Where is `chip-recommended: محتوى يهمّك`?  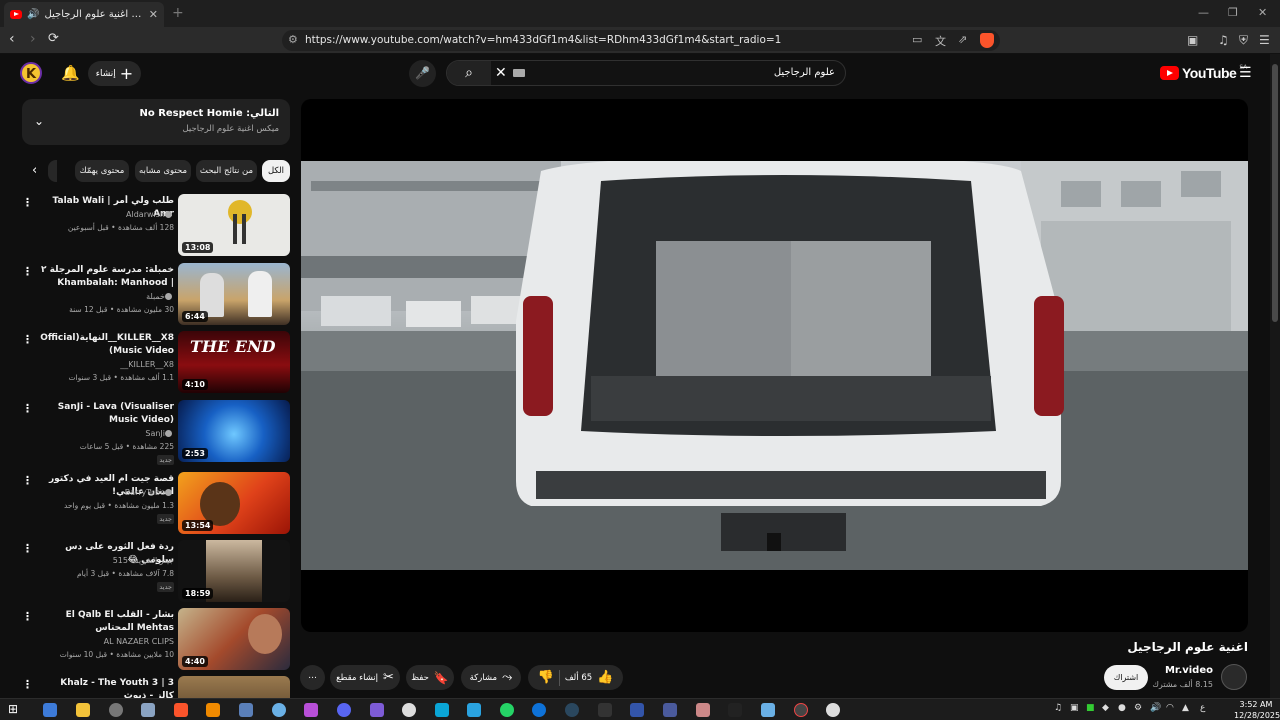
chip-recommended: محتوى يهمّك is located at coordinates (102, 171).